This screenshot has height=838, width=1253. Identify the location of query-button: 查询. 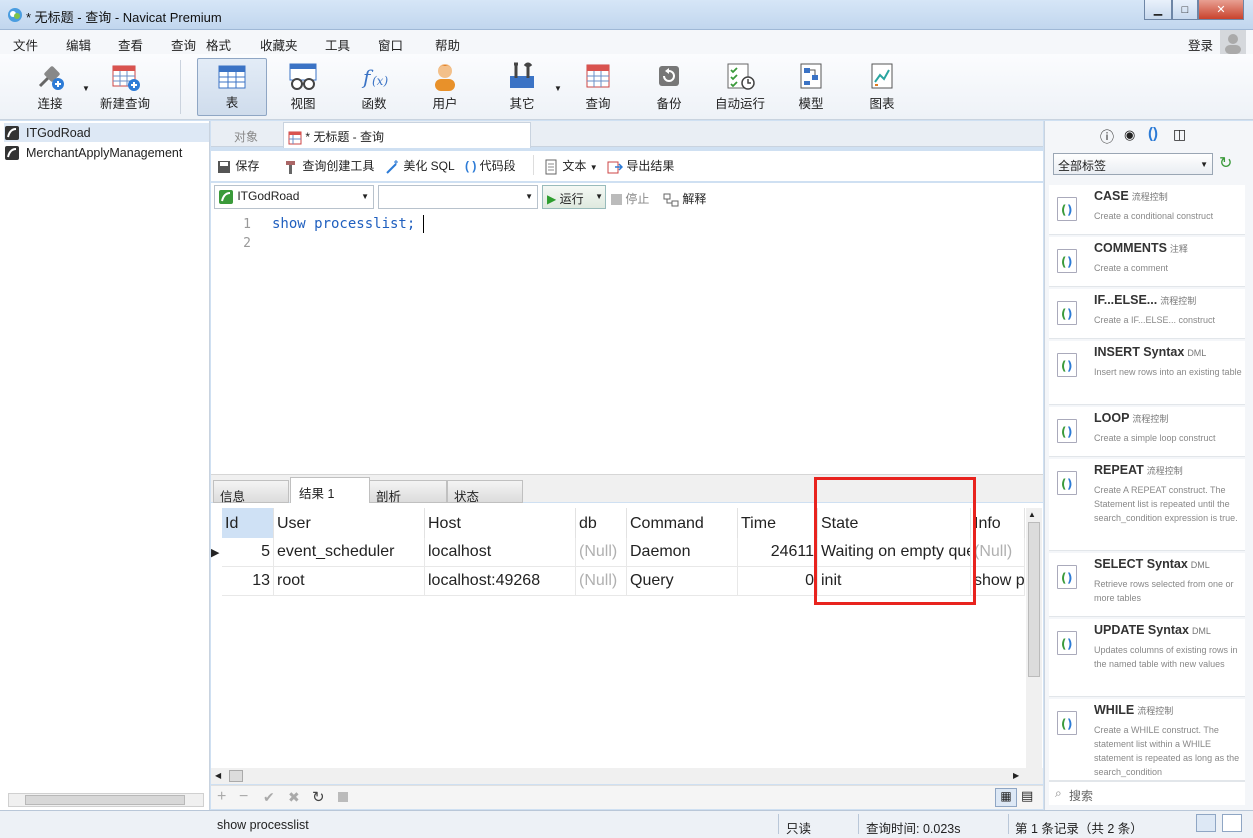
(598, 87).